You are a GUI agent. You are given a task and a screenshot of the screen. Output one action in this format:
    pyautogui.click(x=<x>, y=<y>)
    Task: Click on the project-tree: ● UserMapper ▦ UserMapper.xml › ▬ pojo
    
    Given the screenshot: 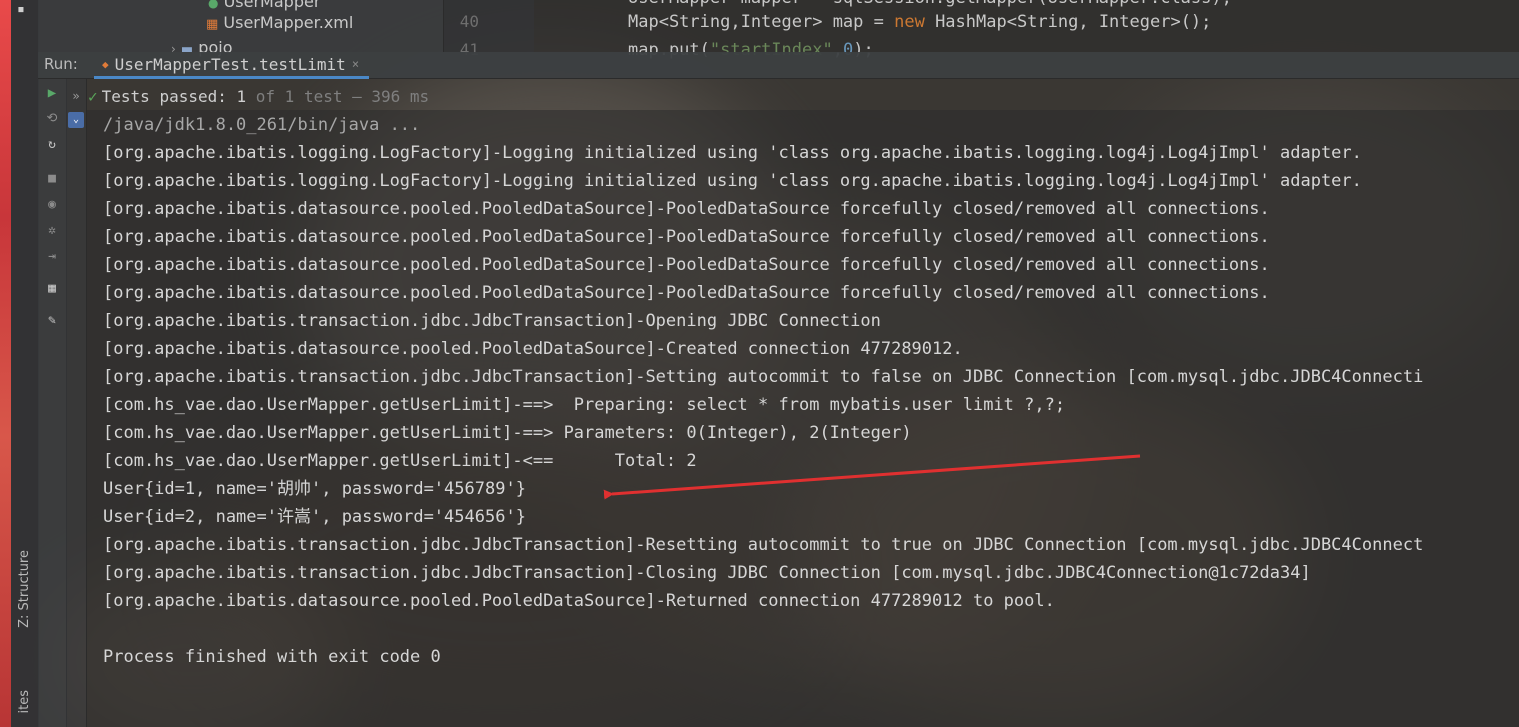 What is the action you would take?
    pyautogui.click(x=240, y=28)
    